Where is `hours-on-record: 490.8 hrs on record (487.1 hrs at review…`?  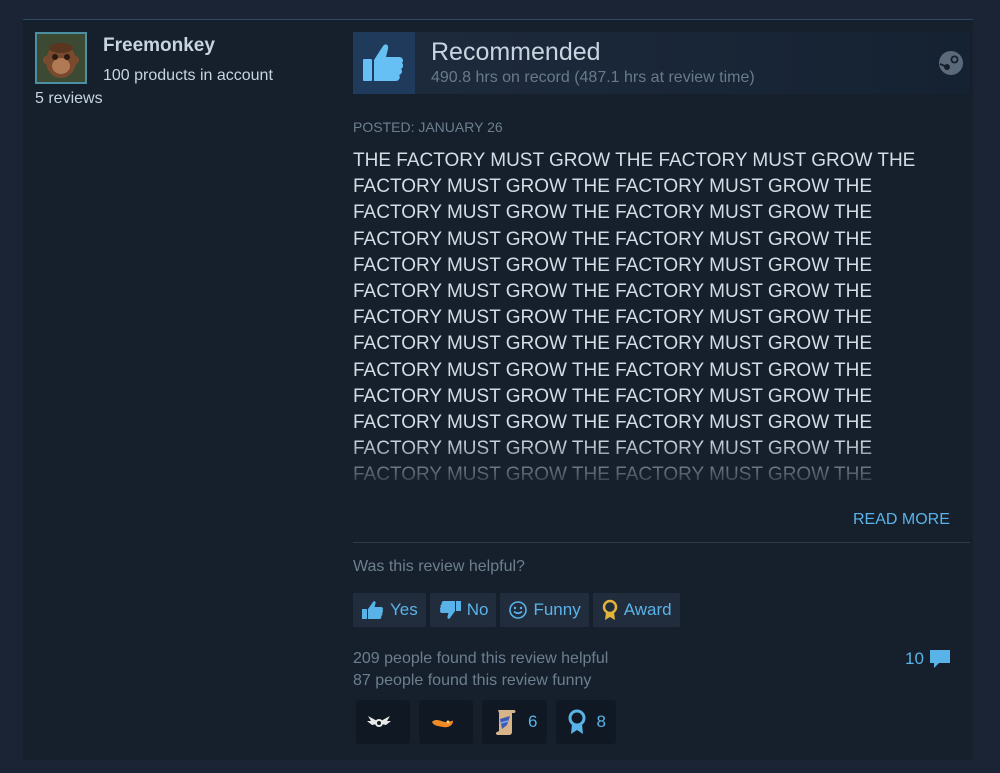
hours-on-record: 490.8 hrs on record (487.1 hrs at review… is located at coordinates (593, 77).